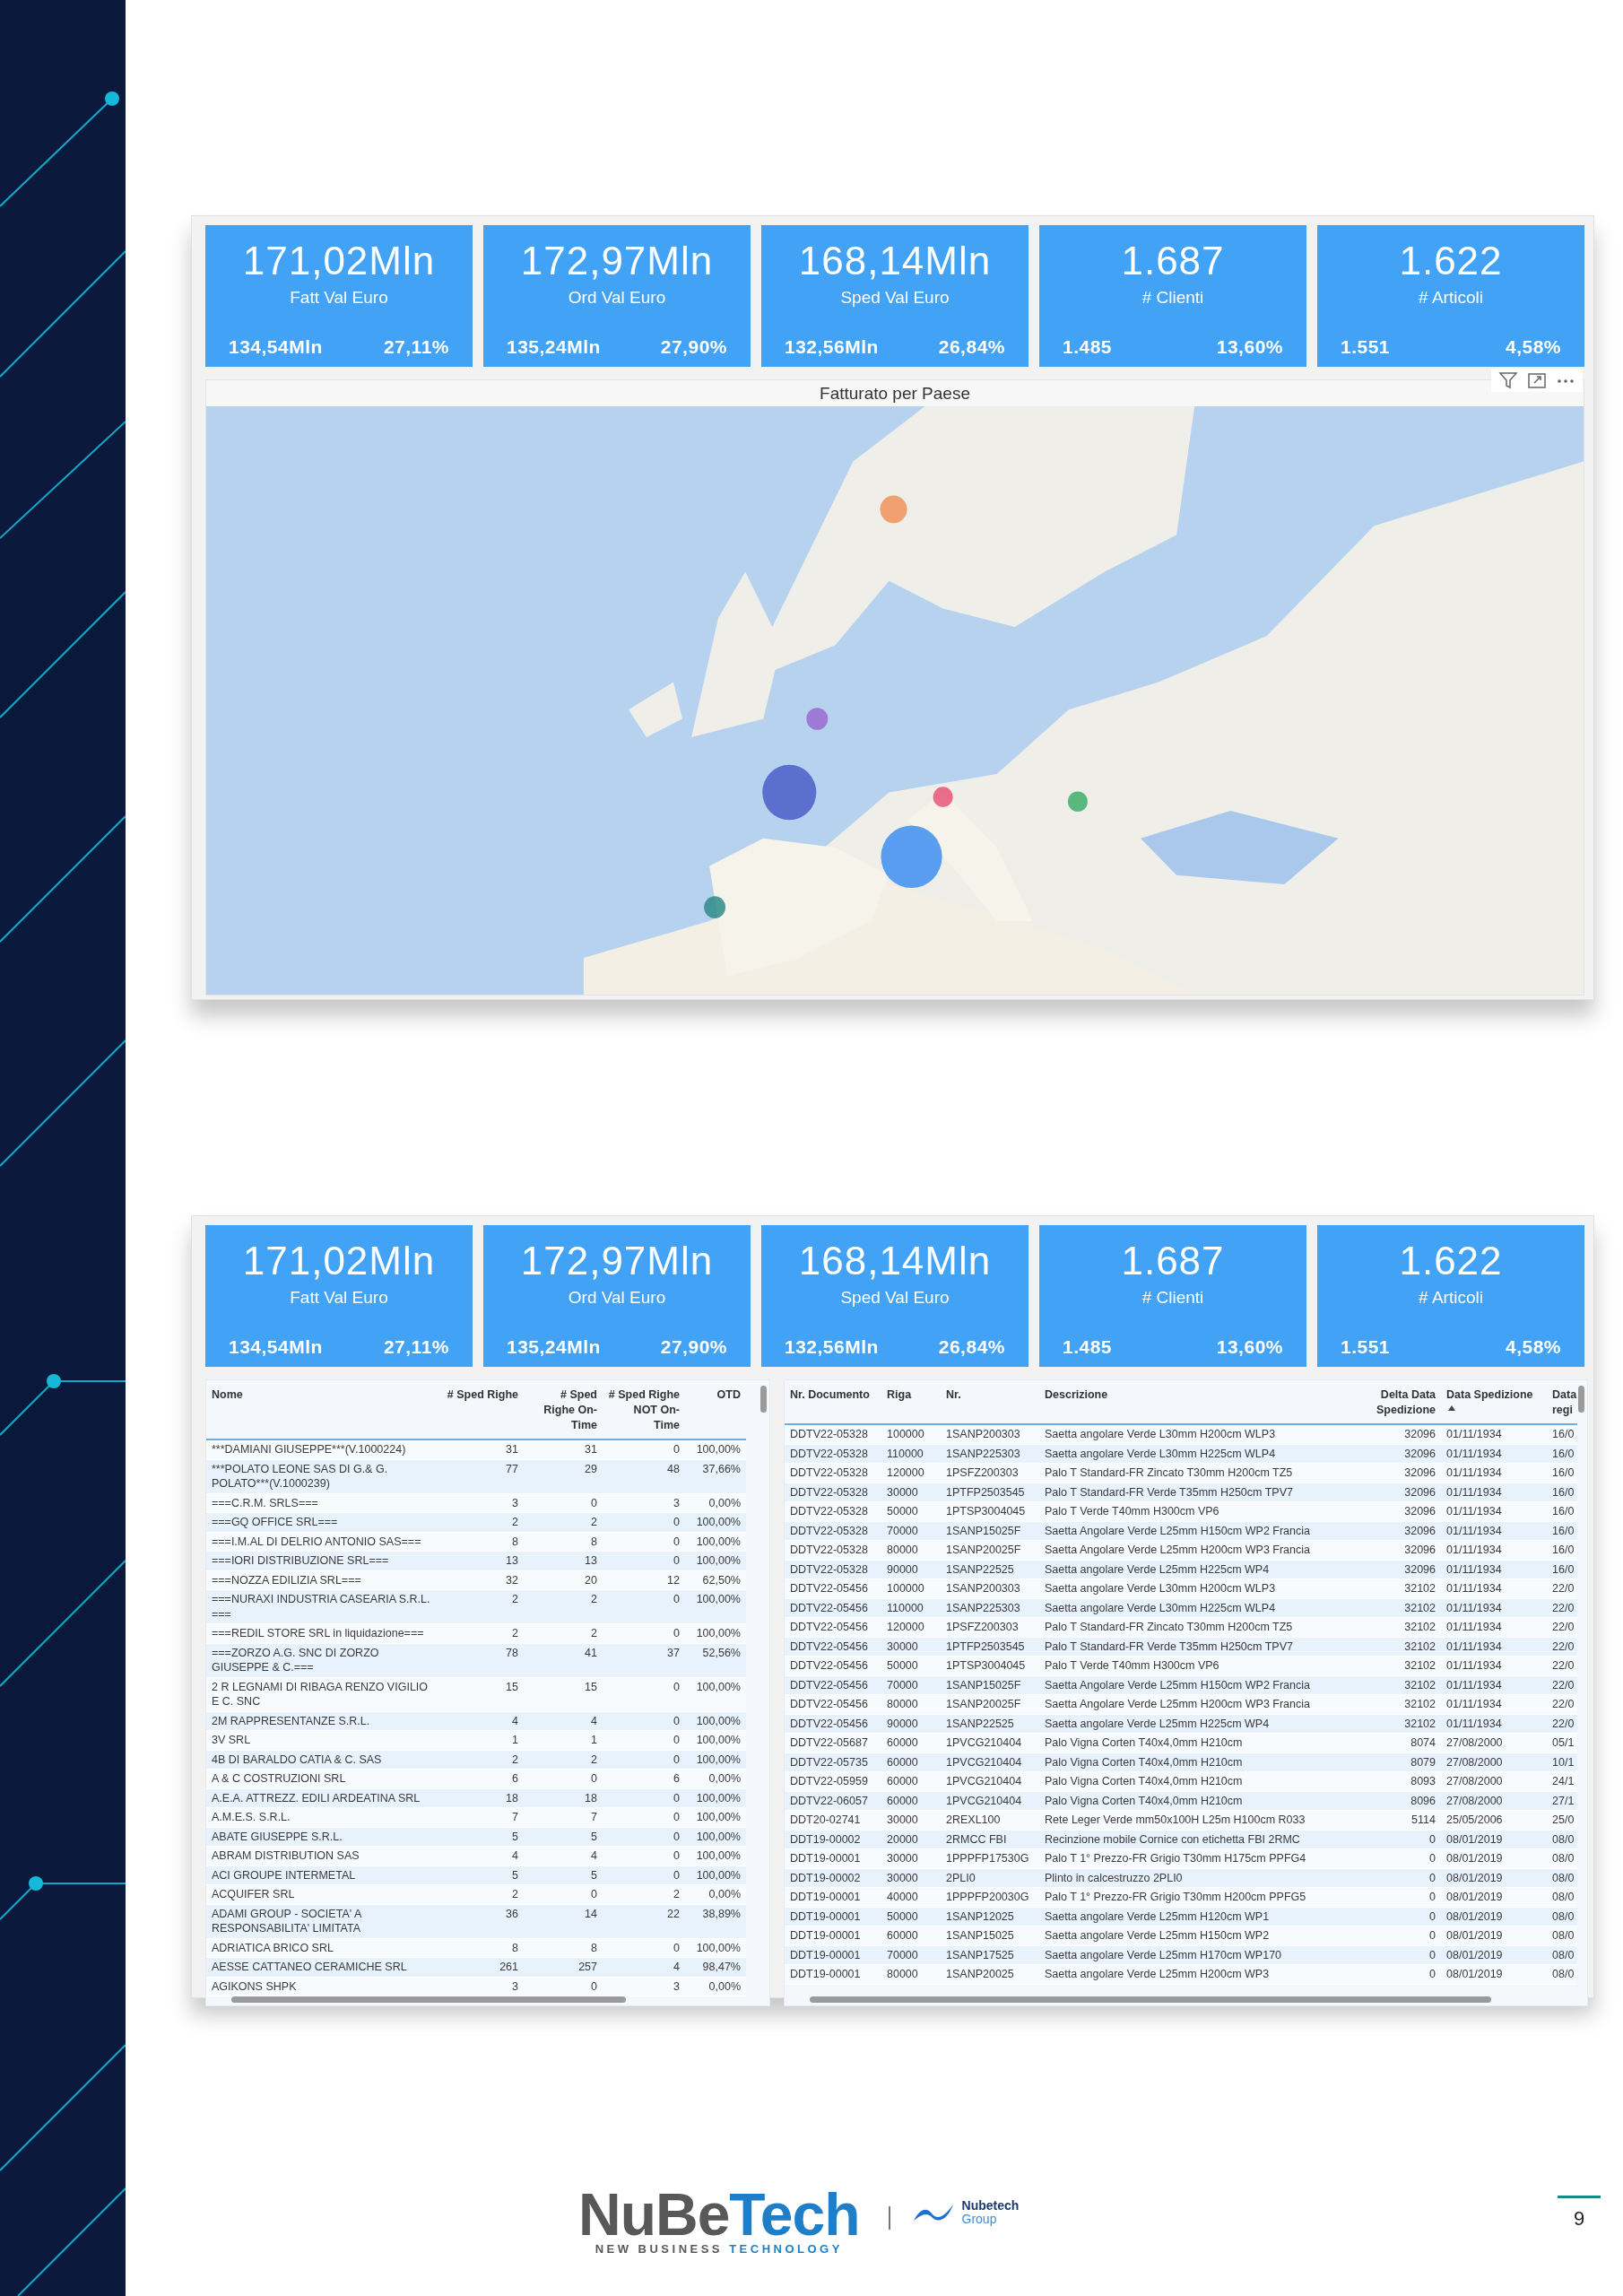  What do you see at coordinates (911, 1454) in the screenshot?
I see `table-cell: 110000` at bounding box center [911, 1454].